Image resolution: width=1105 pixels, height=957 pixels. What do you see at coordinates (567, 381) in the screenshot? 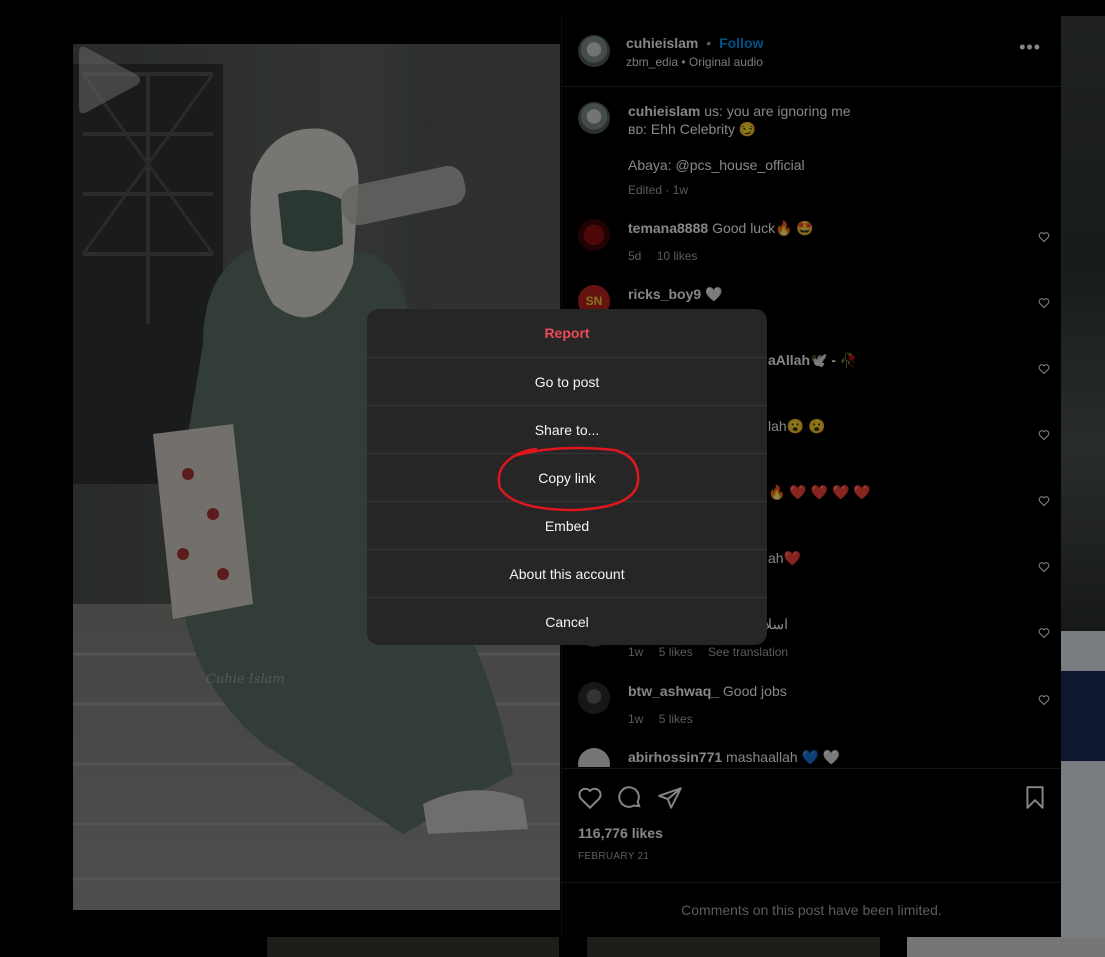
I see `go-to-post-button: Go to post` at bounding box center [567, 381].